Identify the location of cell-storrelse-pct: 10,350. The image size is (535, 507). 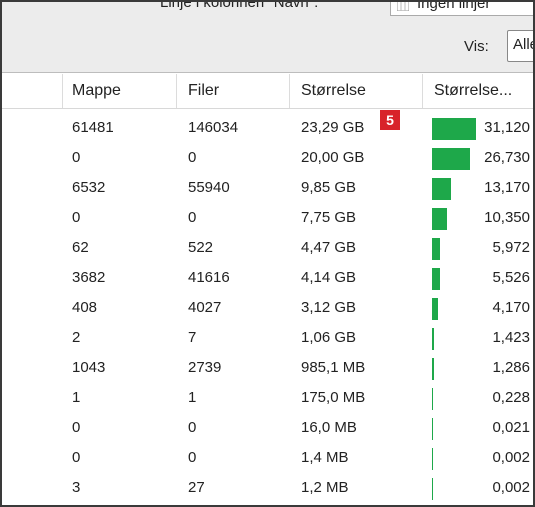
(507, 217).